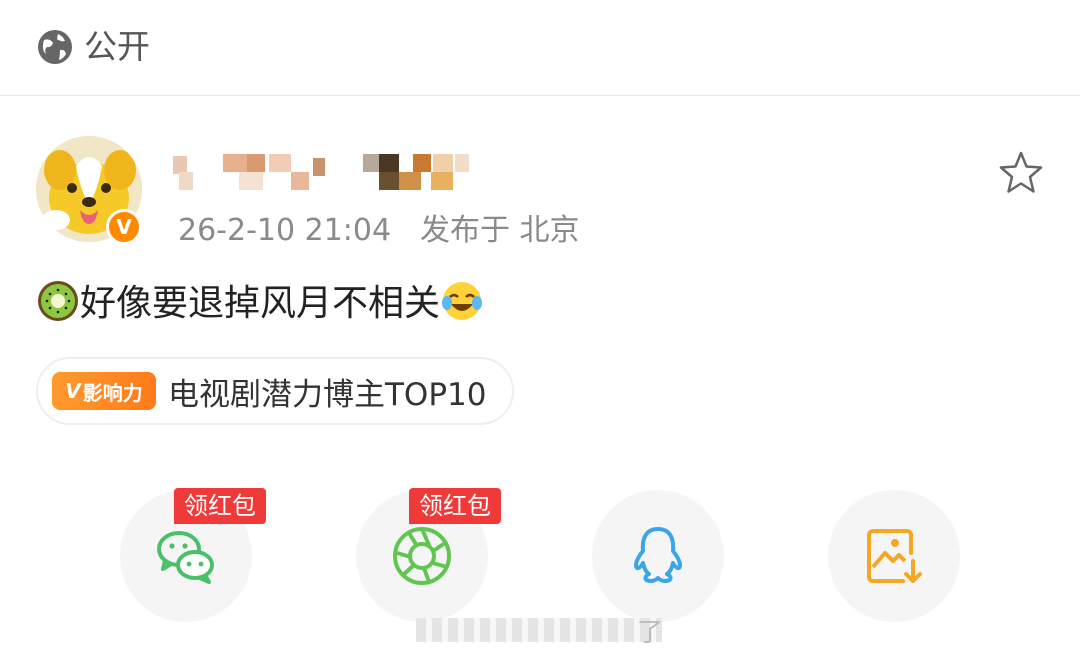 The width and height of the screenshot is (1080, 656). I want to click on laugh-cry-emoji-icon, so click(462, 301).